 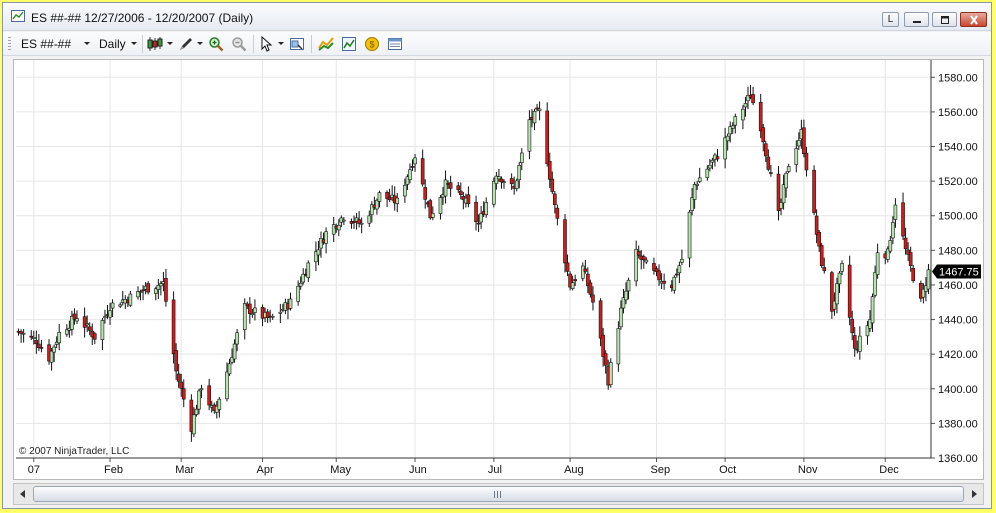 What do you see at coordinates (958, 251) in the screenshot?
I see `y-tick-label: 1480.00` at bounding box center [958, 251].